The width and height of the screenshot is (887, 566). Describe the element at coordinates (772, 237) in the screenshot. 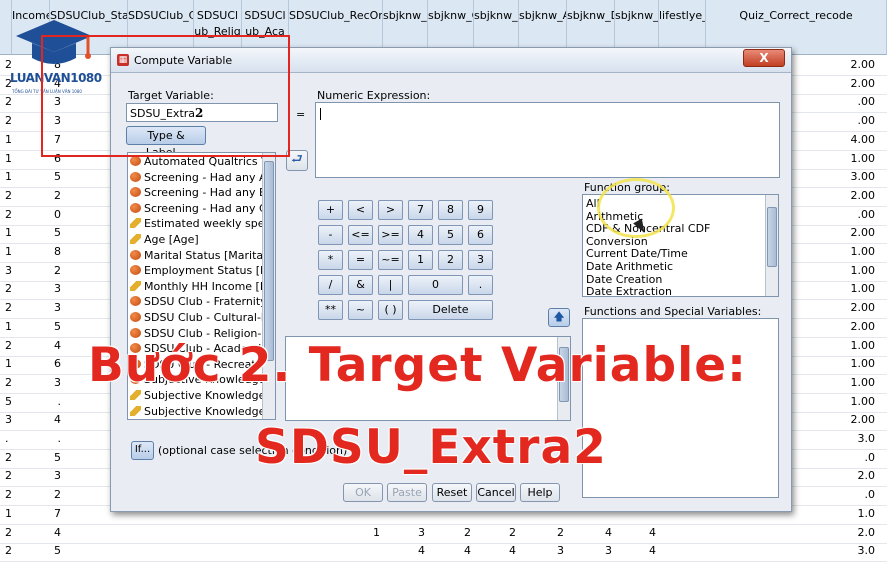

I see `function-group-scroll-thumb` at that location.